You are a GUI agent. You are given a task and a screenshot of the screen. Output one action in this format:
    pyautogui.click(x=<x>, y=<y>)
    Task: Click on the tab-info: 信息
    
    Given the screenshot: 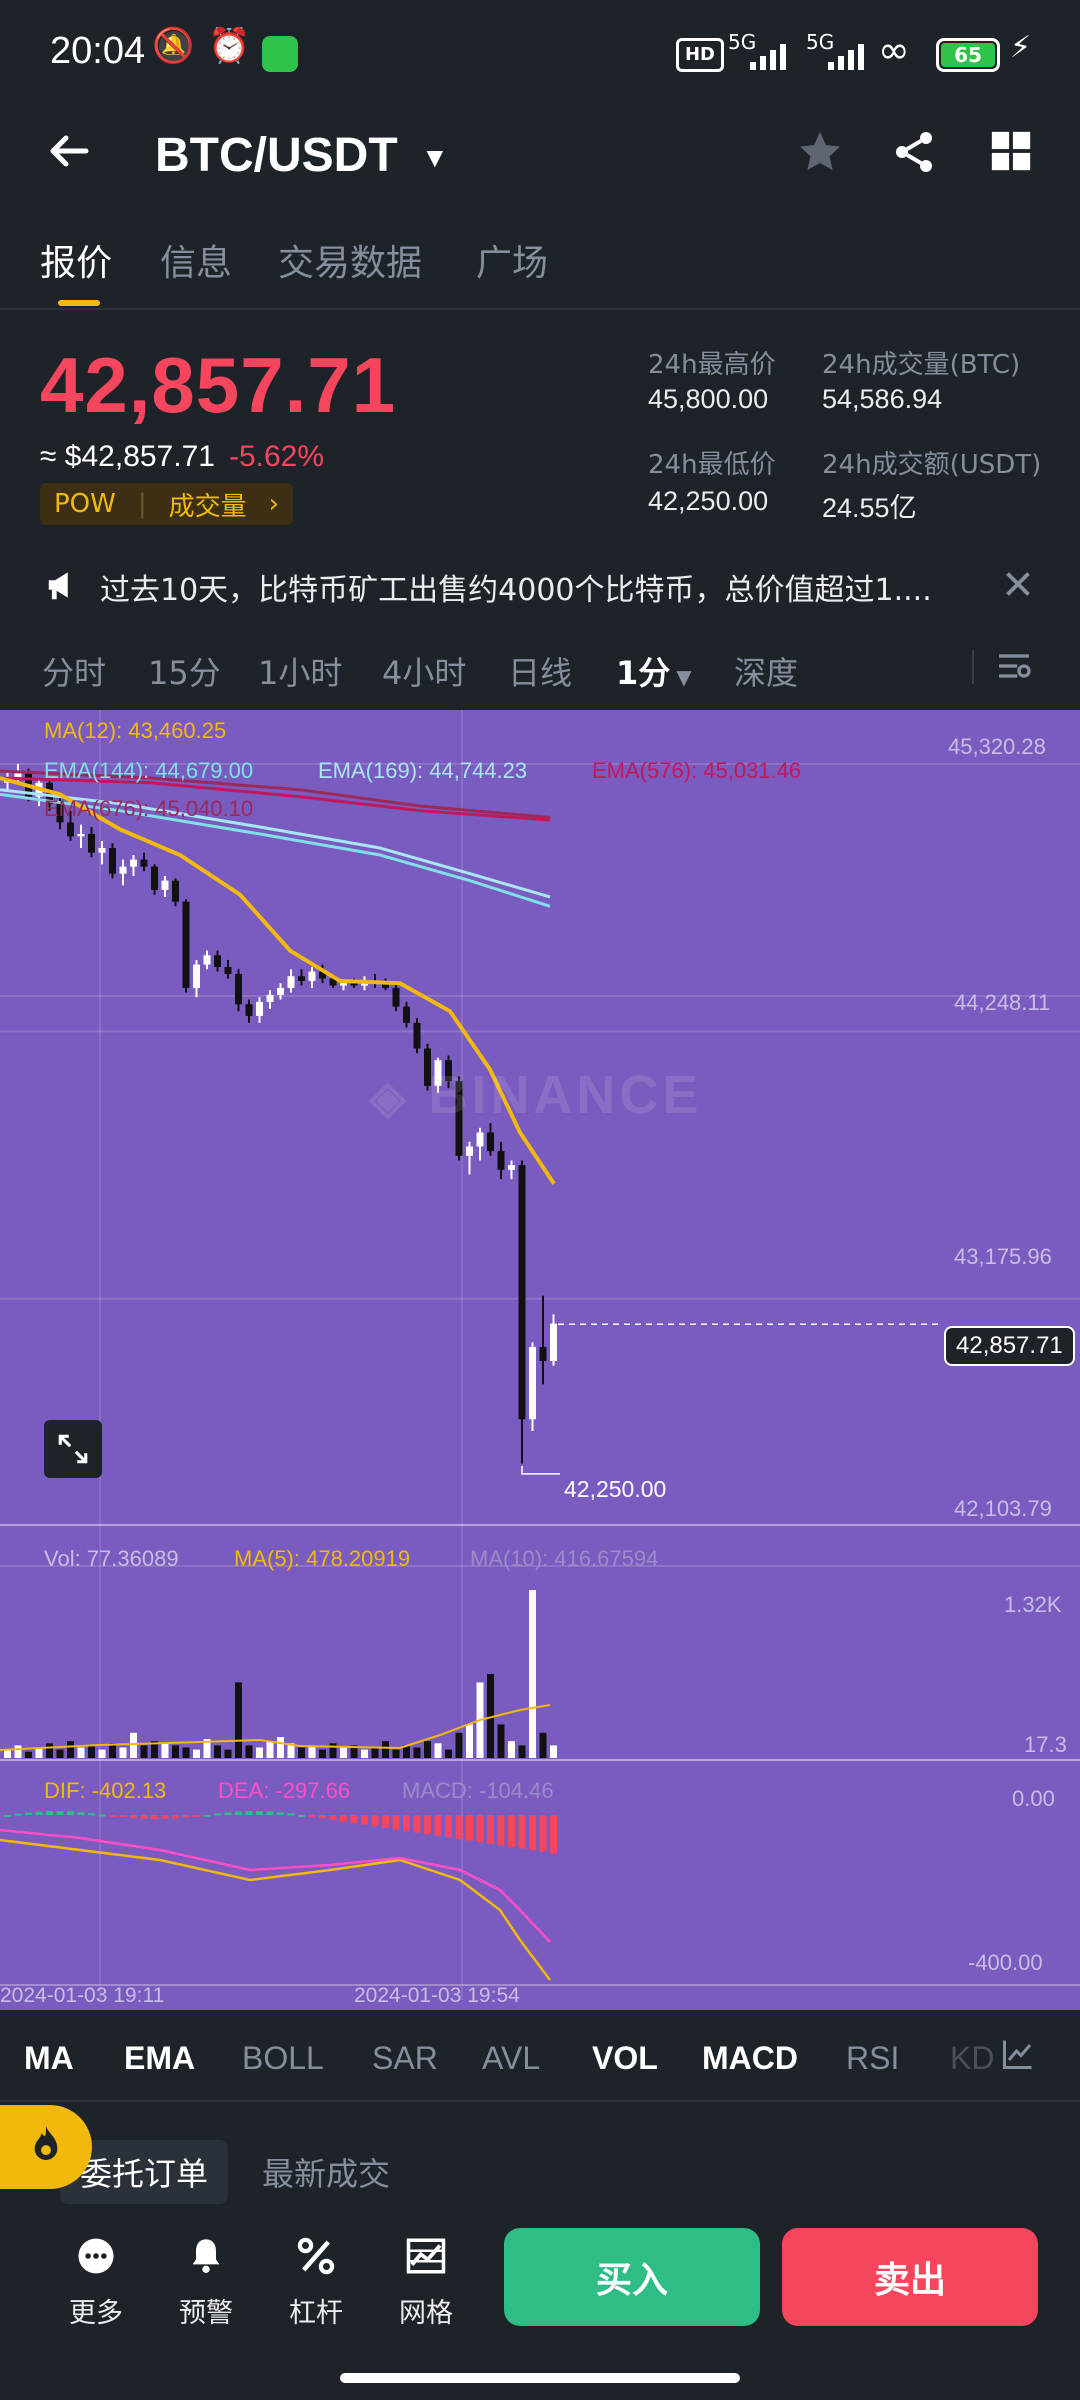 What is the action you would take?
    pyautogui.click(x=196, y=260)
    